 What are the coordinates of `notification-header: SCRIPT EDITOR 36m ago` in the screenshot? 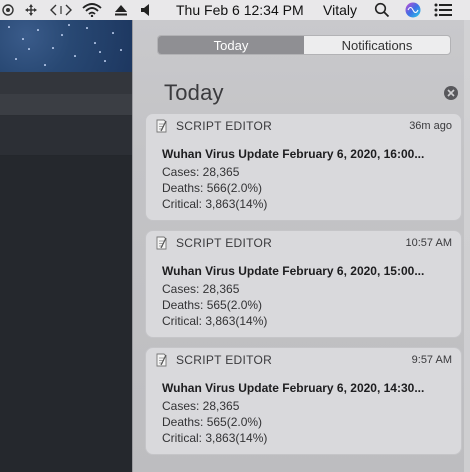 It's located at (303, 126).